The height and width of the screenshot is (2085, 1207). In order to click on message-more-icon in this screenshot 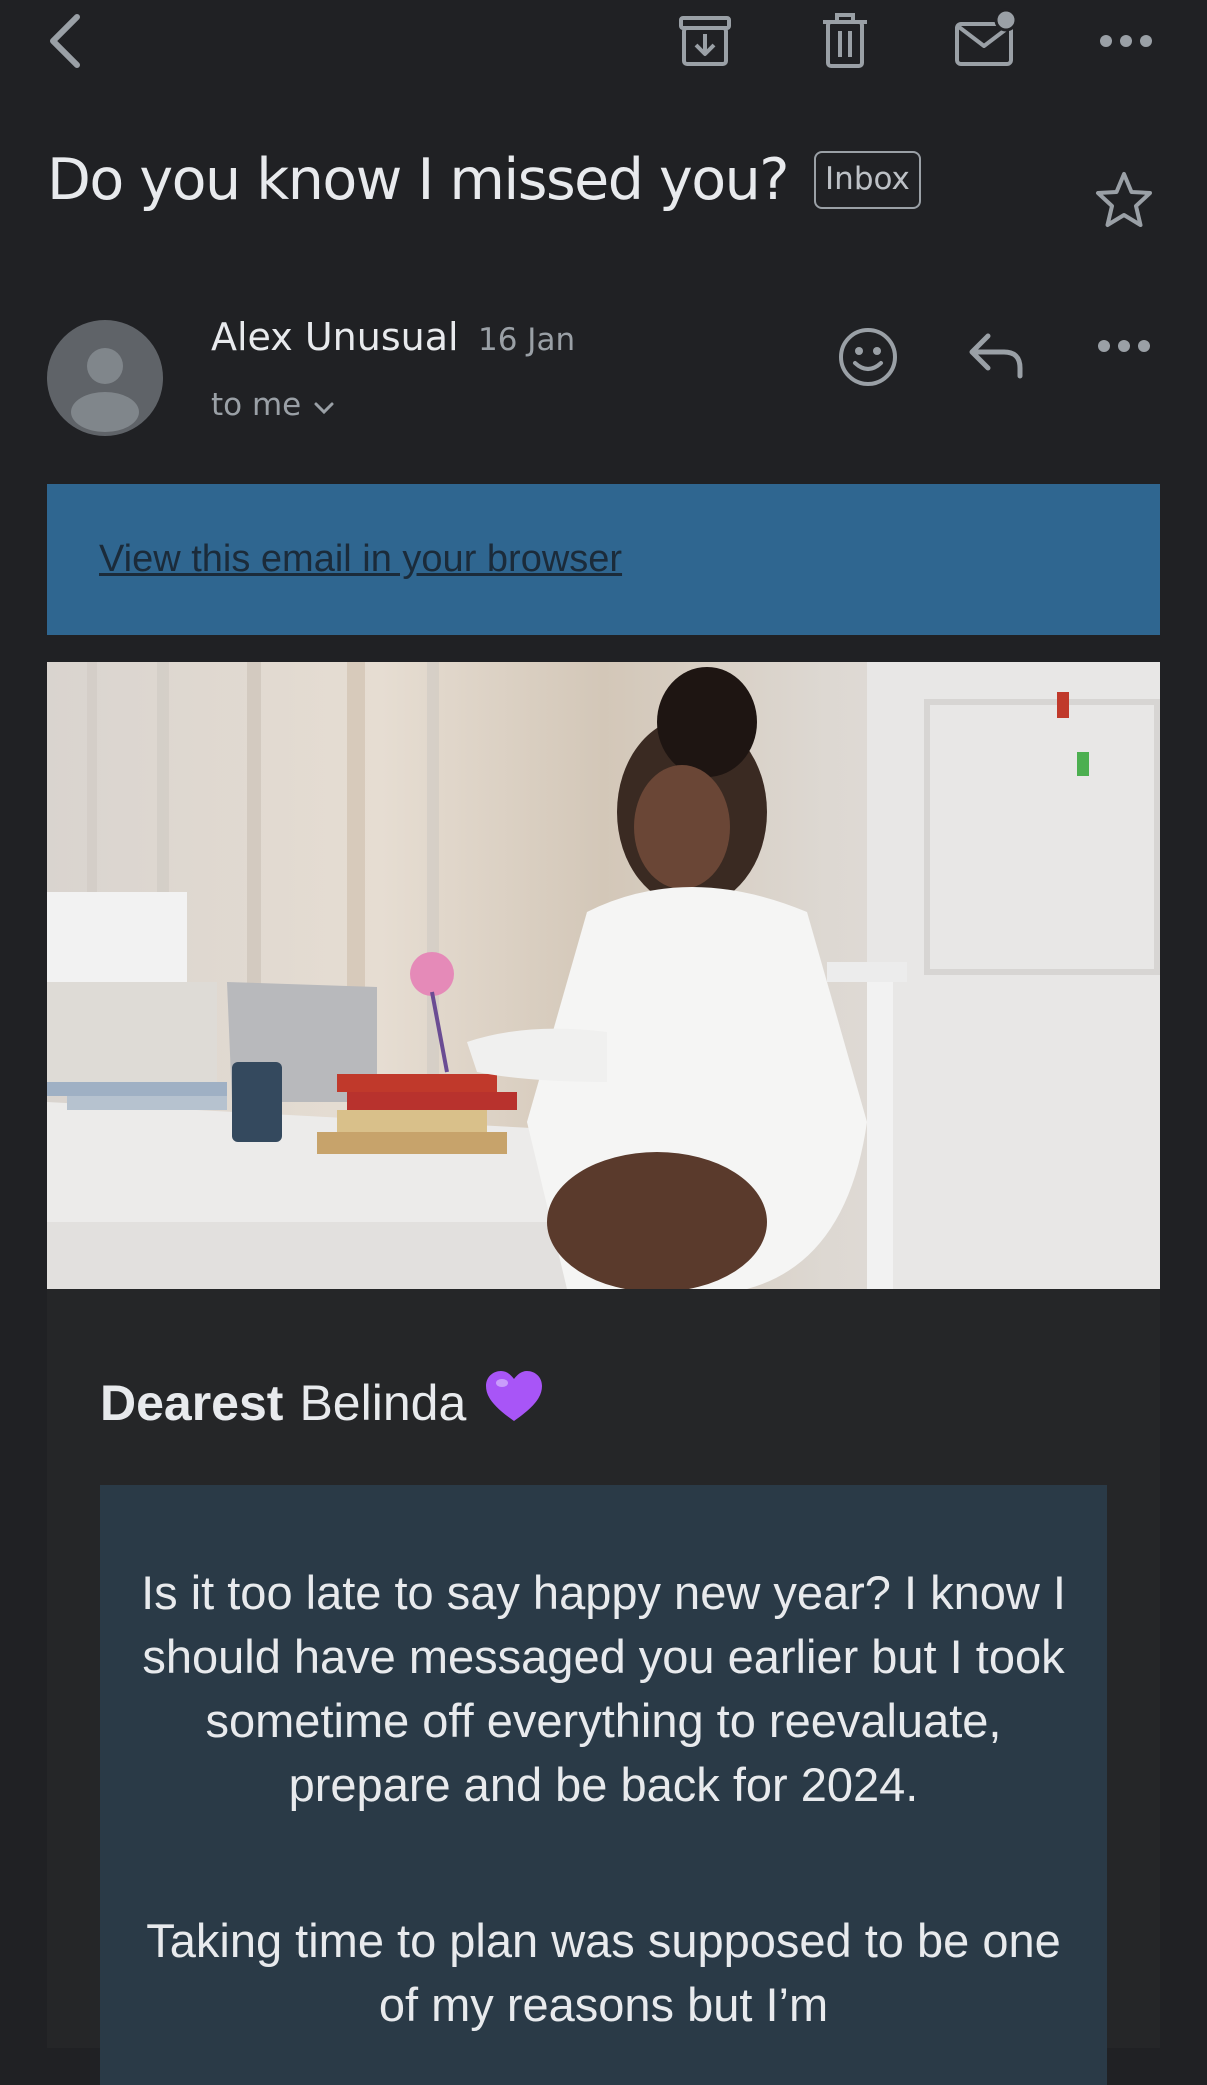, I will do `click(1126, 356)`.